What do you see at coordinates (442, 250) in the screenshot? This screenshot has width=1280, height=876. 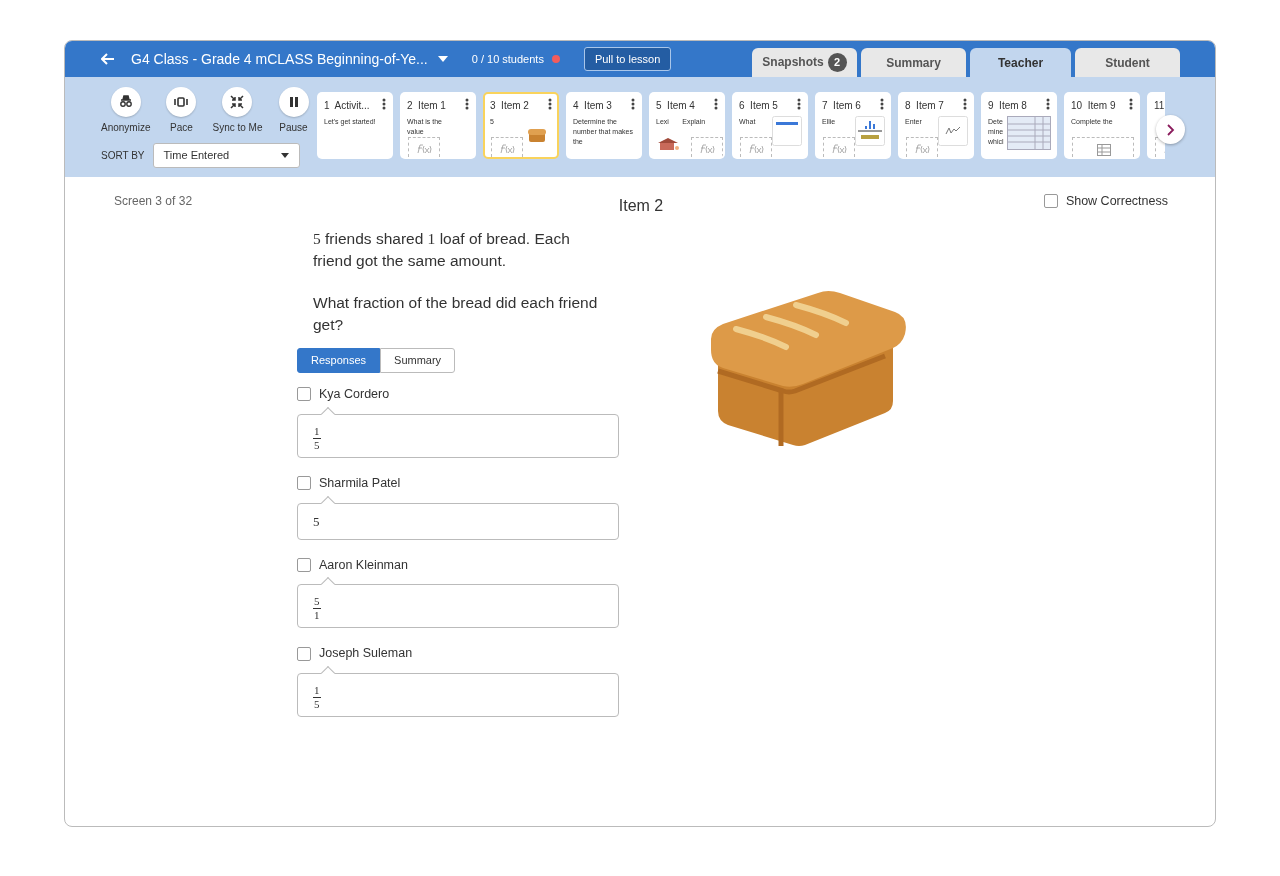 I see `question-text: 5 friends shared 1 loaf of bread. Each friend got the same amount.` at bounding box center [442, 250].